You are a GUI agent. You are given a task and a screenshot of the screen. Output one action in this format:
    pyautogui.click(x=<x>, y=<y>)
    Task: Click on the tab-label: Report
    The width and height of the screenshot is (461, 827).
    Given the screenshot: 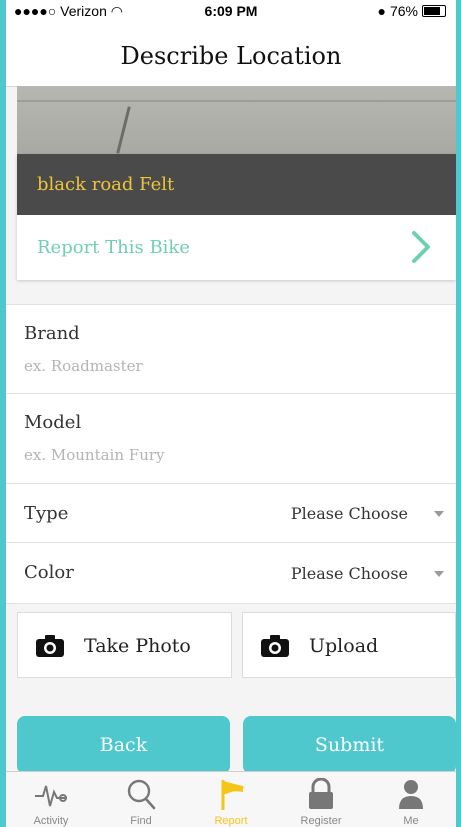 What is the action you would take?
    pyautogui.click(x=231, y=821)
    